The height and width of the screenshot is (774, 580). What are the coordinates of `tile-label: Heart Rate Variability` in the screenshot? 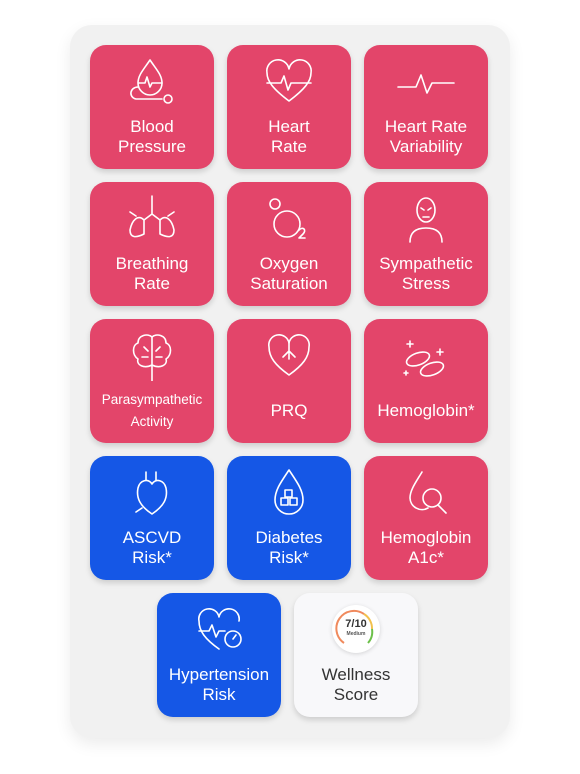 It's located at (426, 136).